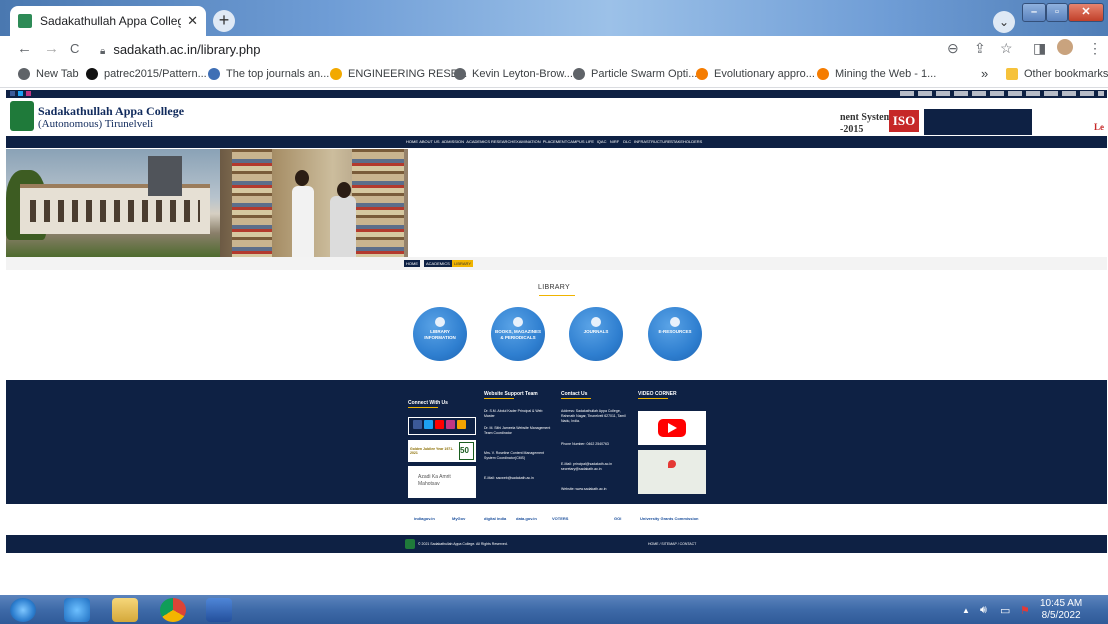  What do you see at coordinates (518, 334) in the screenshot?
I see `books-magazines-button: BOOKS, MAGAZINES & PERIODICALS` at bounding box center [518, 334].